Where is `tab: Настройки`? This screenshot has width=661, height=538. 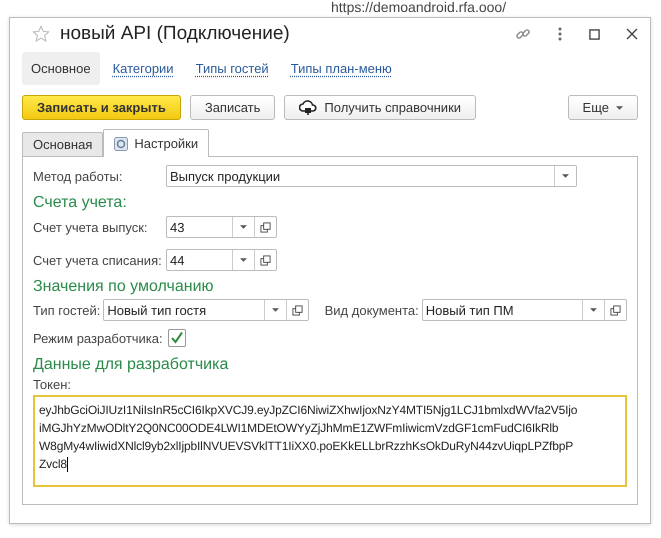 tab: Настройки is located at coordinates (156, 143).